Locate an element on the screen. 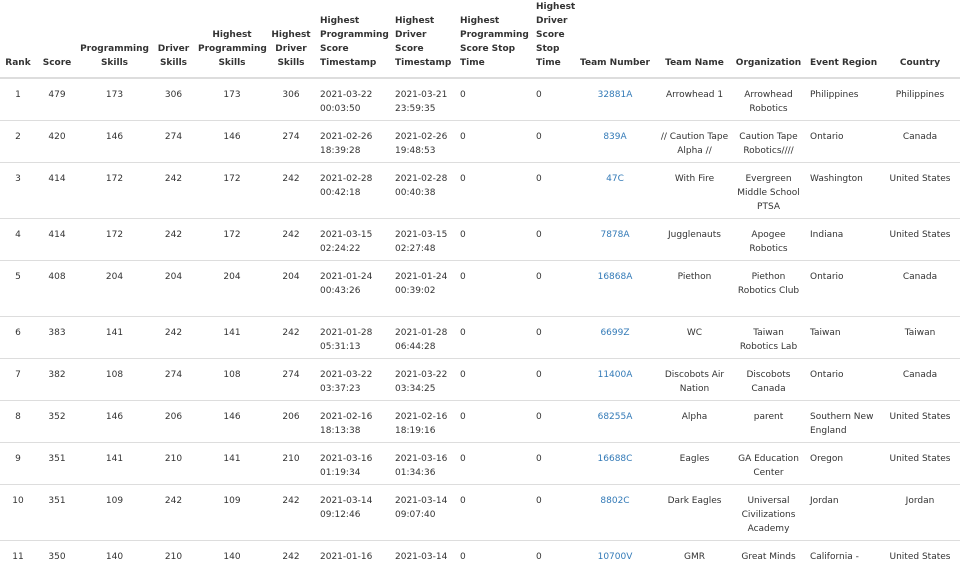 The width and height of the screenshot is (960, 582). timestamp-date: 2021-03-21 is located at coordinates (421, 95).